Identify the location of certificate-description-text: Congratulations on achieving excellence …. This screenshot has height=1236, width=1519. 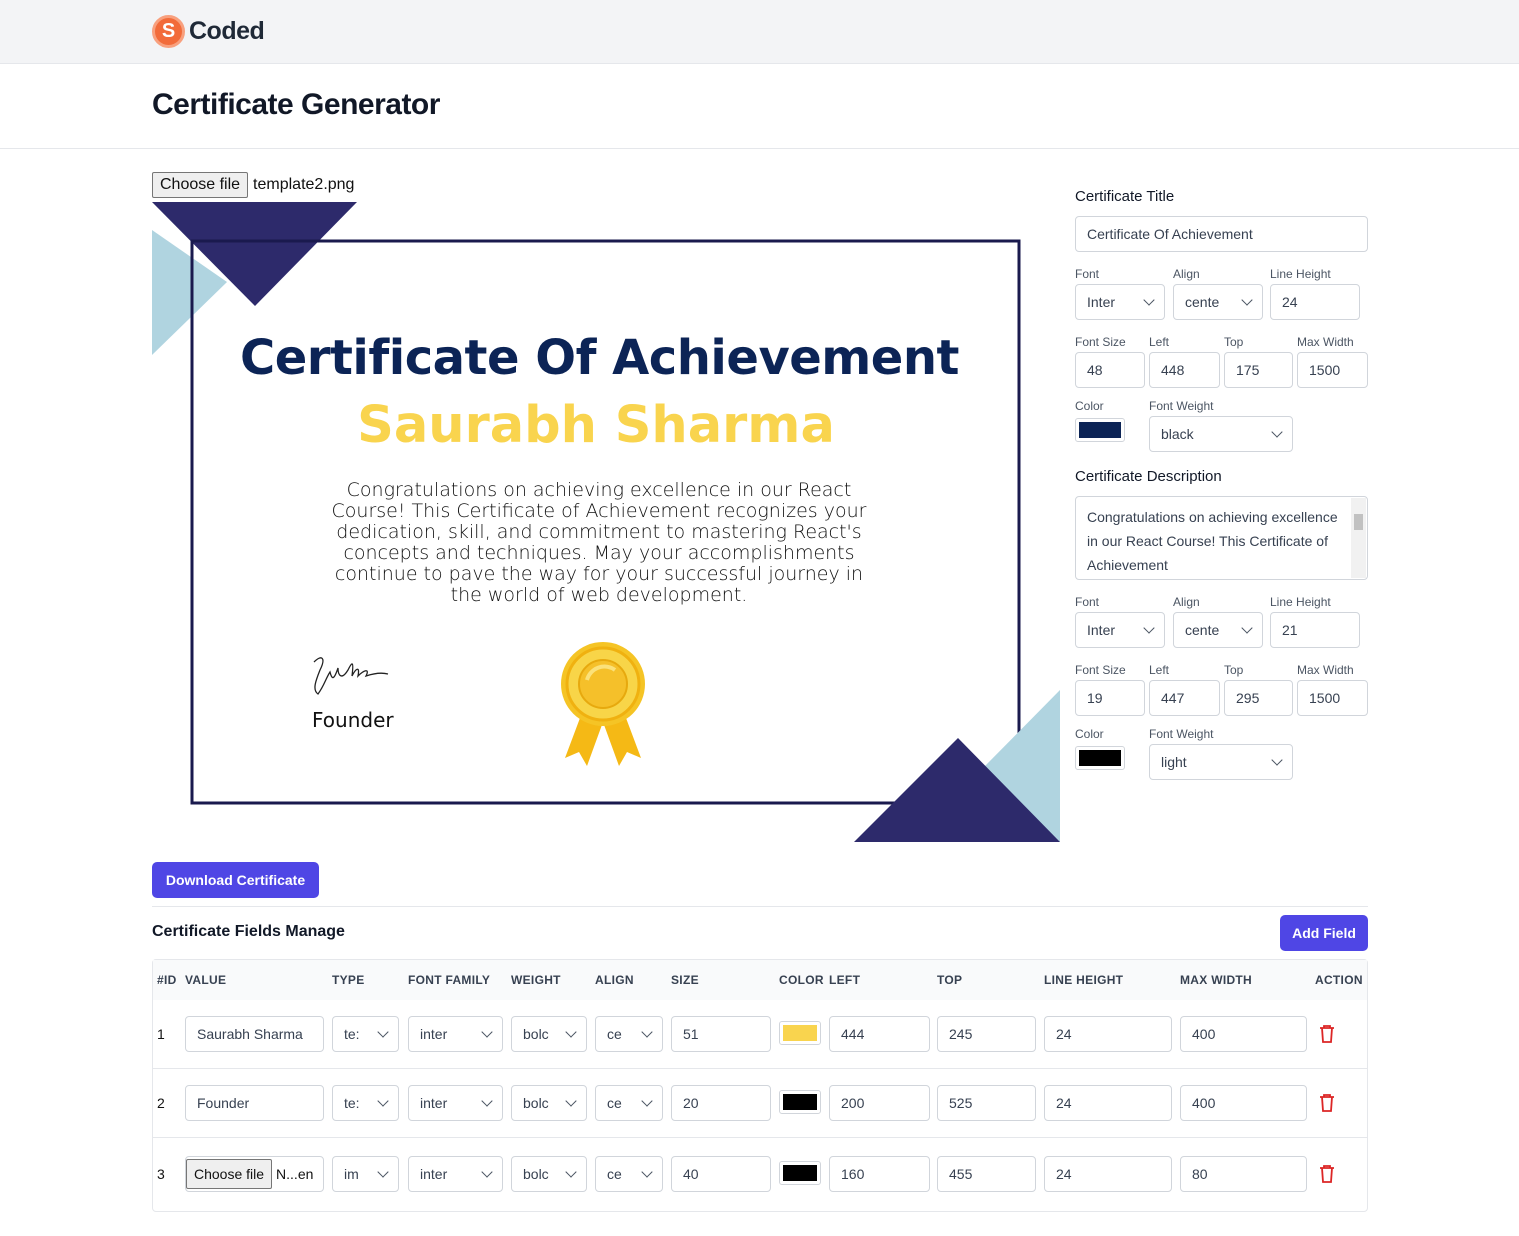
(599, 542).